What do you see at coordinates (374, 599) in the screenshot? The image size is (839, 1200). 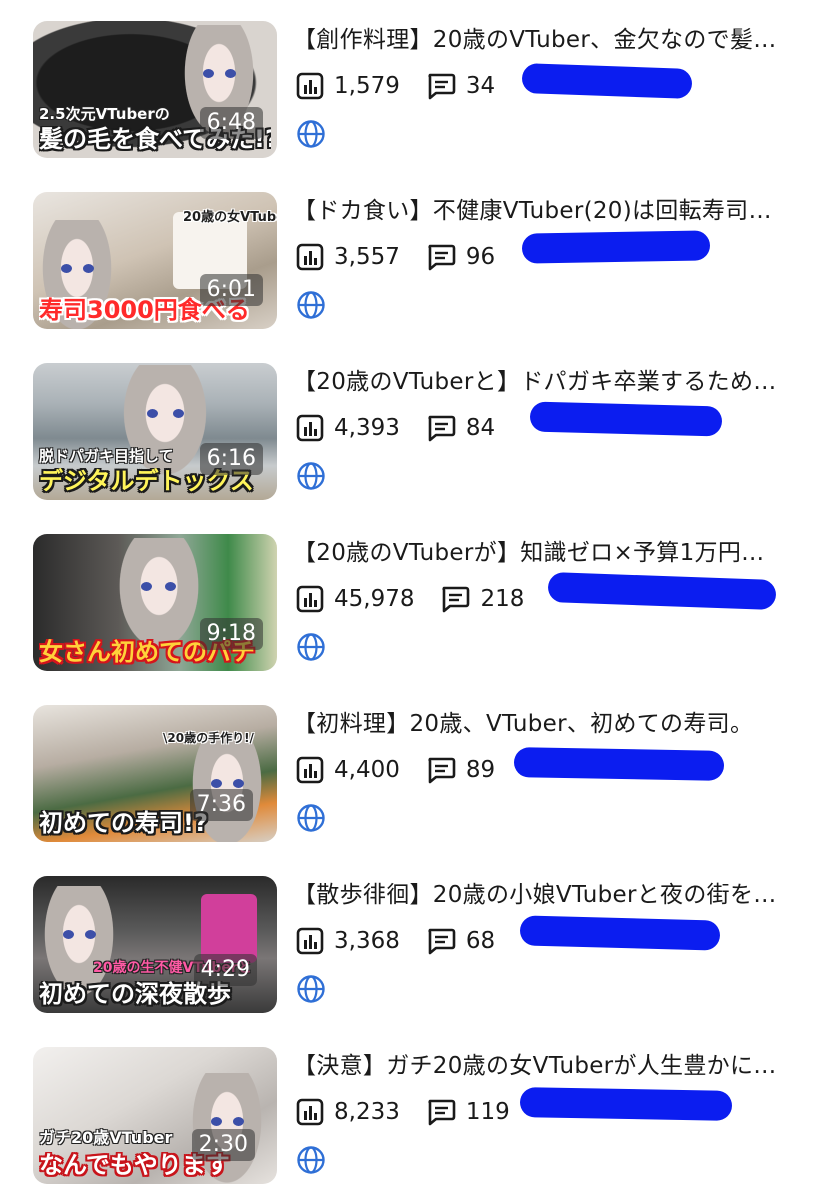 I see `view-count: 45,978` at bounding box center [374, 599].